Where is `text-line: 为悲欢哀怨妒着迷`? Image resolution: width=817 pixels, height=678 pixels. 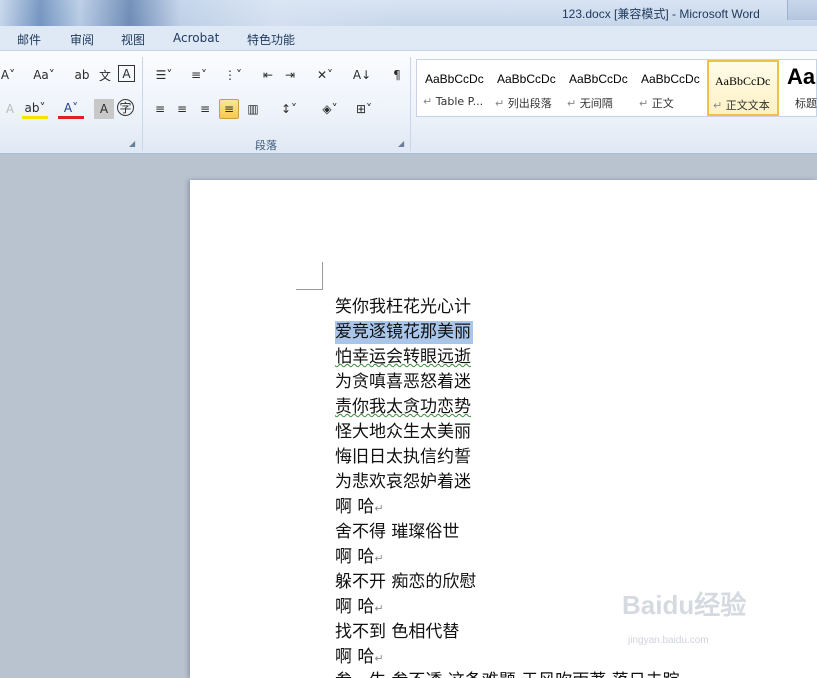 text-line: 为悲欢哀怨妒着迷 is located at coordinates (403, 482).